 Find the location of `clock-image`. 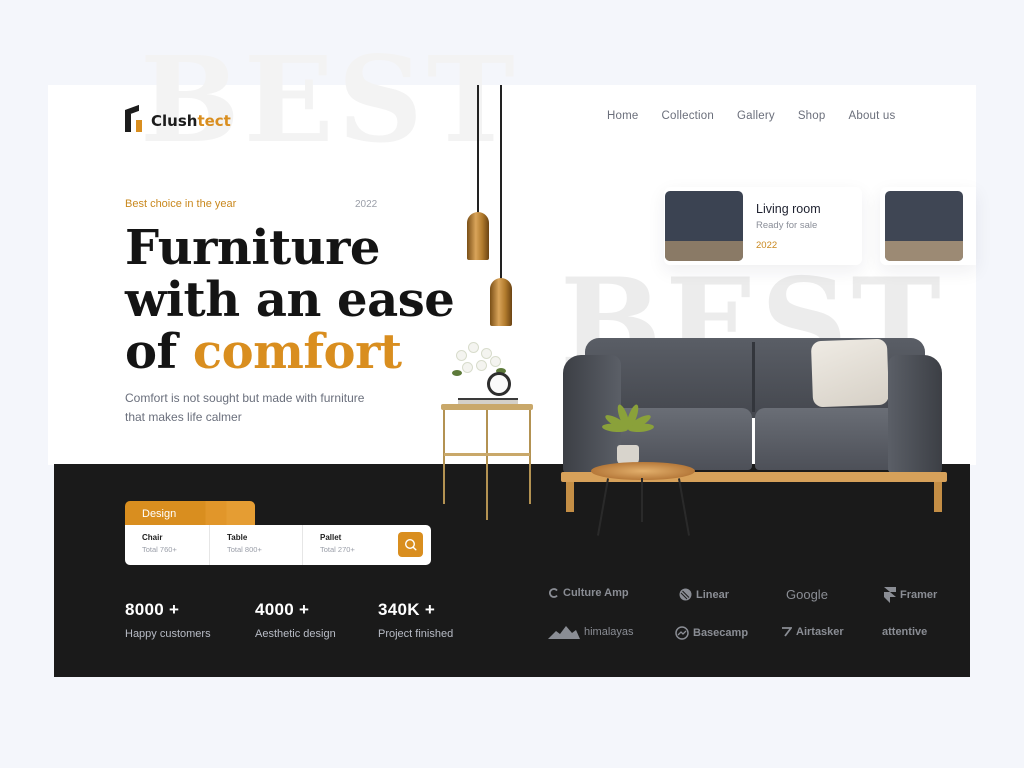

clock-image is located at coordinates (499, 384).